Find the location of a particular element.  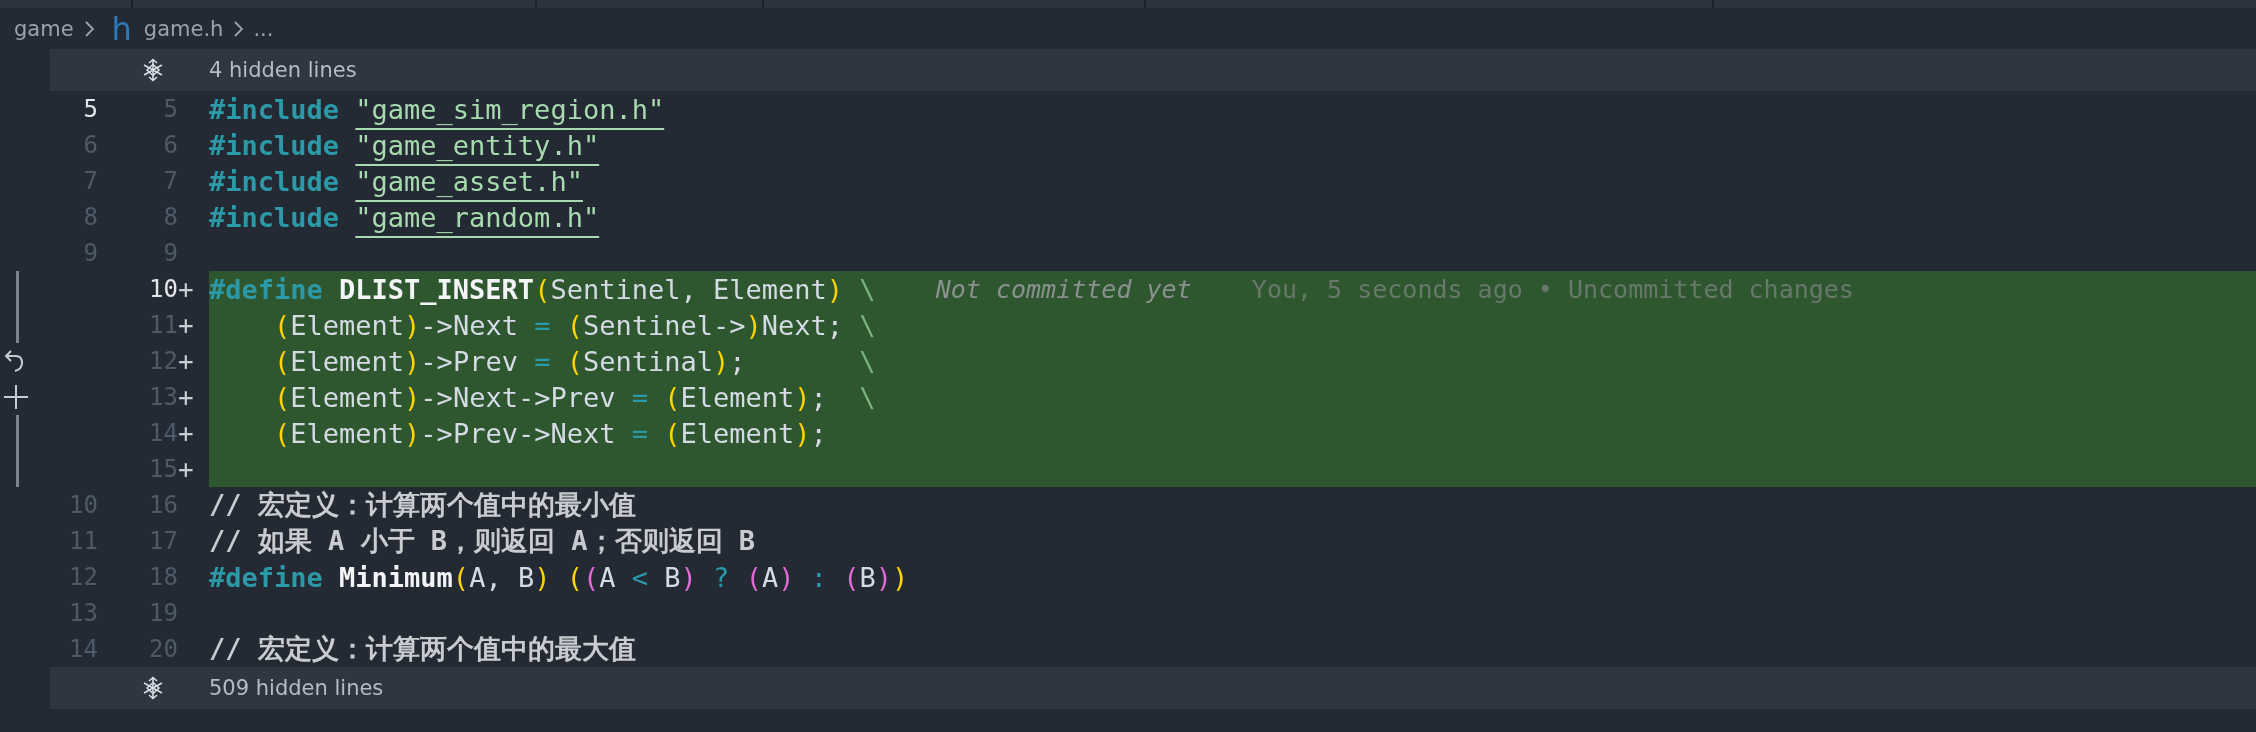

code-line: #define DLIST_INSERT(Sentinel, Element) \ is located at coordinates (542, 289).